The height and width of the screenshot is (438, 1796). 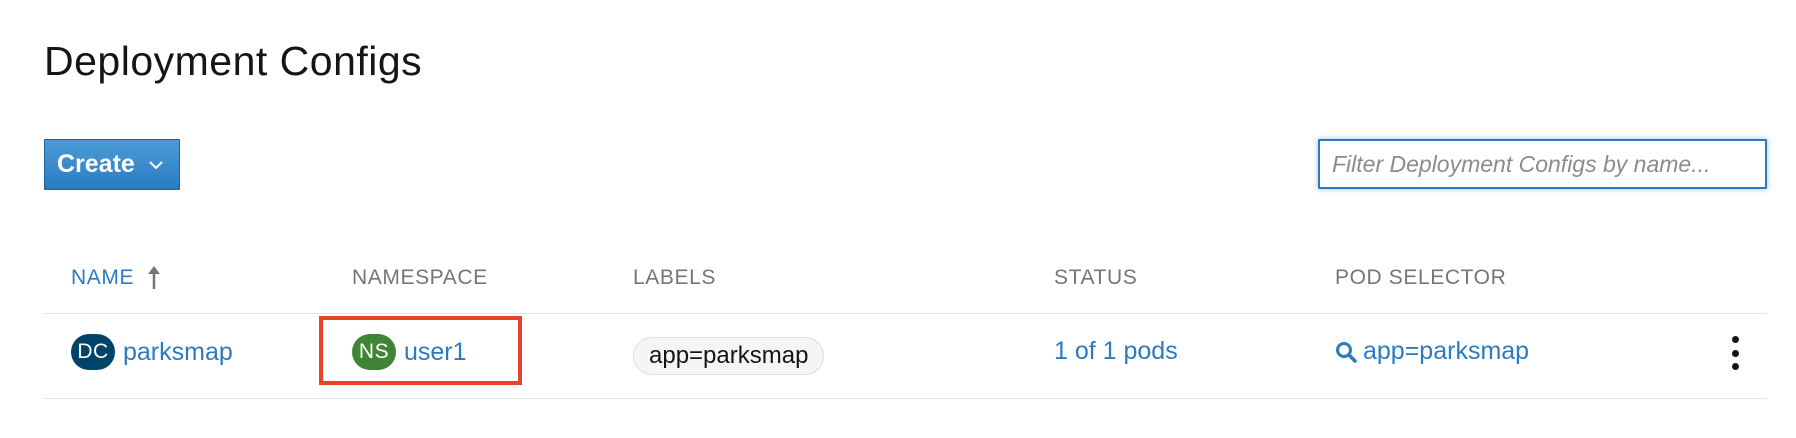 I want to click on chevron-down-icon, so click(x=156, y=164).